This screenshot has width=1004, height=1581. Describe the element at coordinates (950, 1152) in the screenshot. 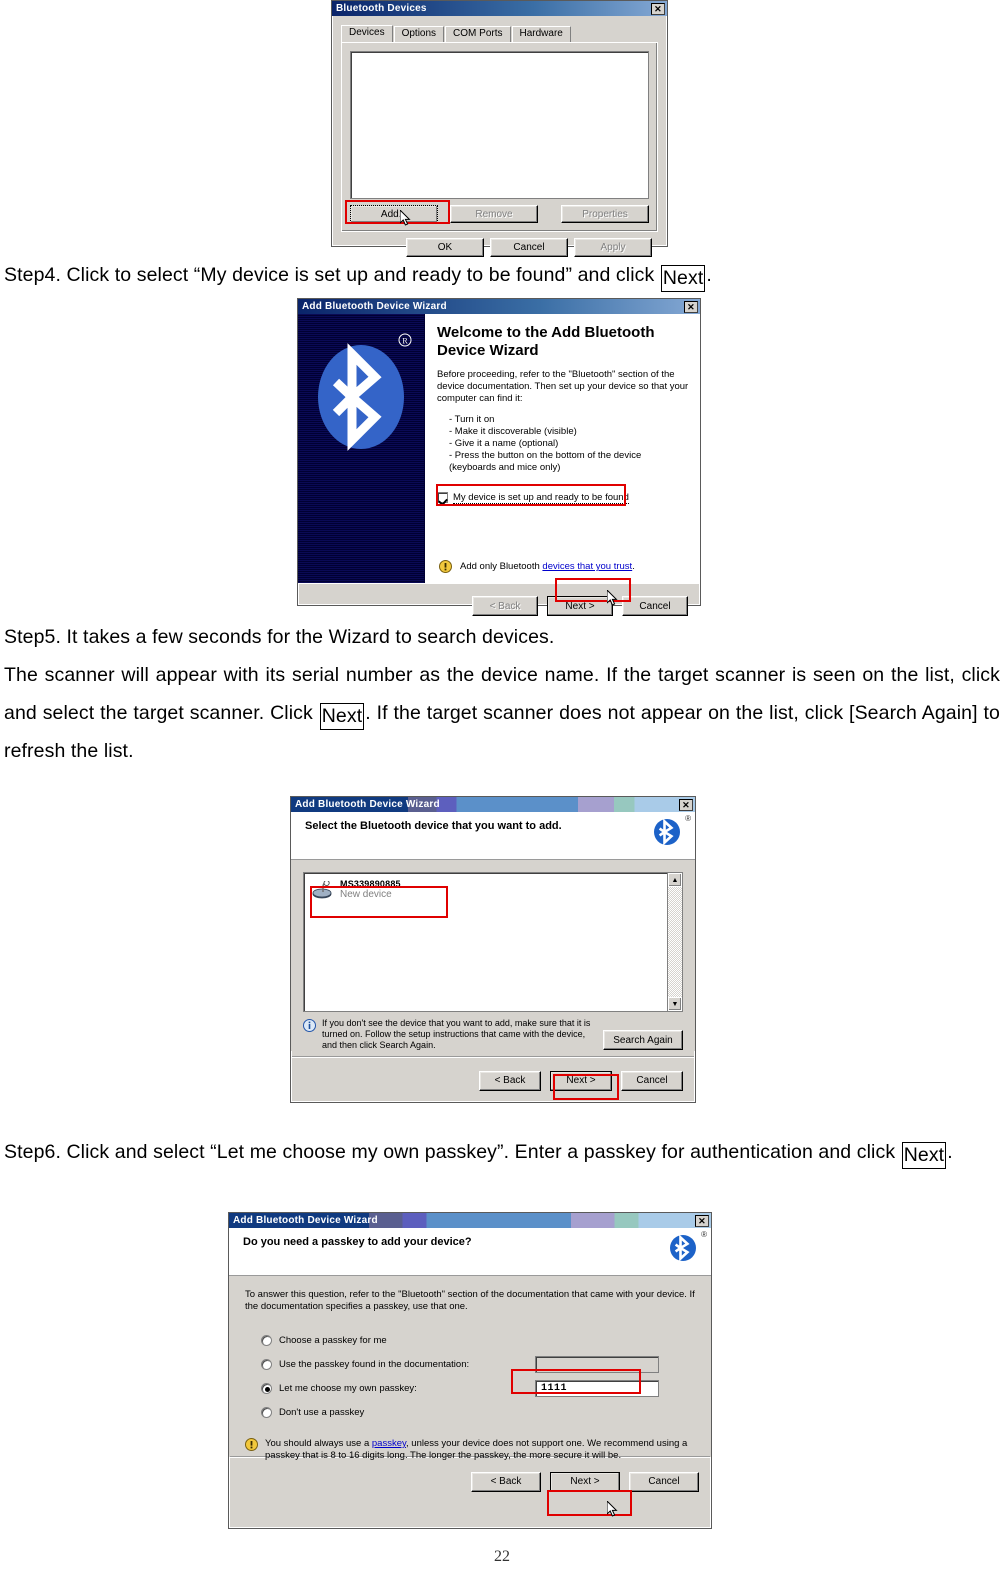

I see `step6-text-suffix: .` at that location.